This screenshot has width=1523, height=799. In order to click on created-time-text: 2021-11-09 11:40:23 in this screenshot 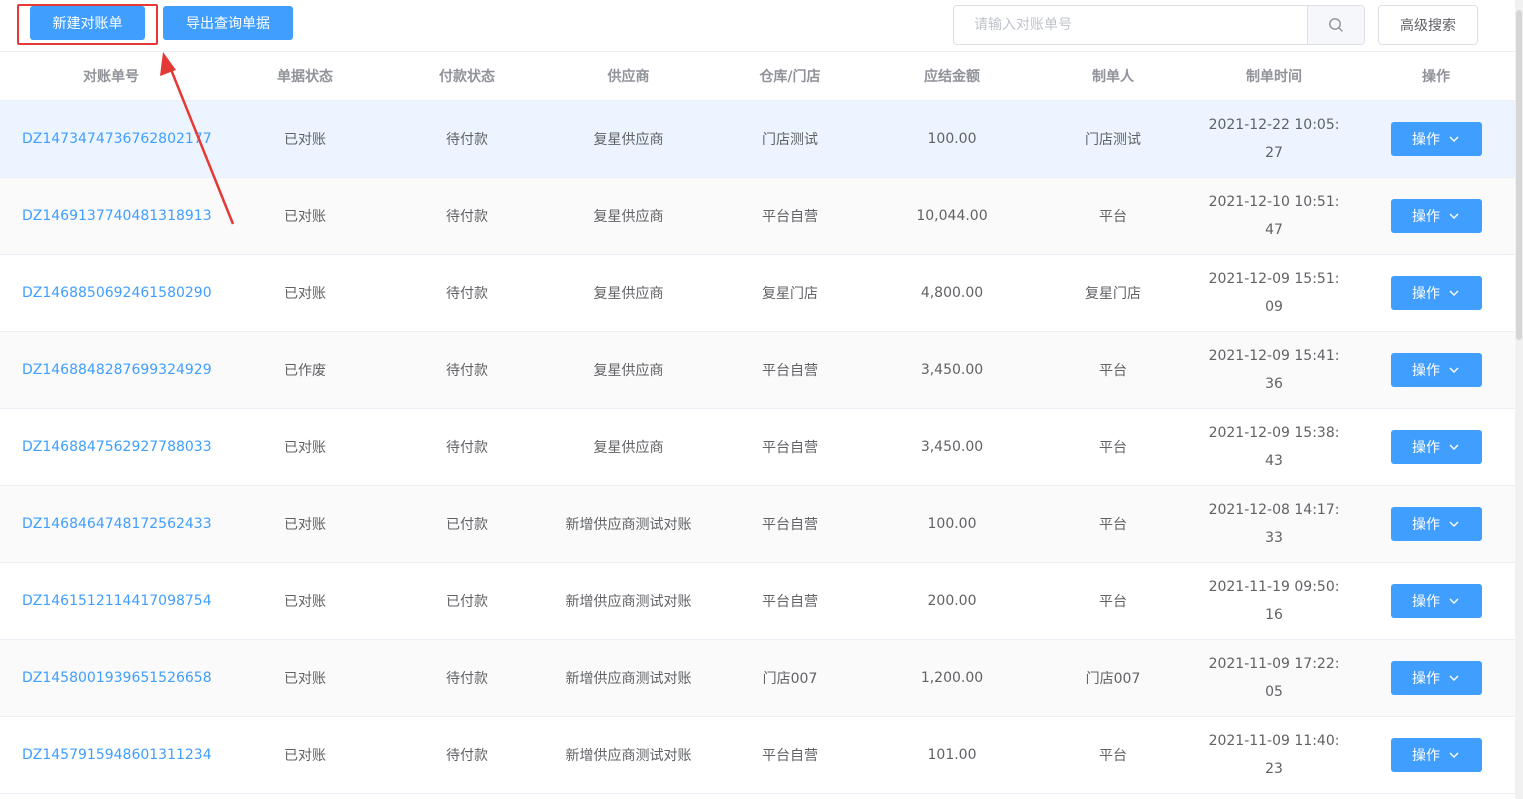, I will do `click(1274, 755)`.